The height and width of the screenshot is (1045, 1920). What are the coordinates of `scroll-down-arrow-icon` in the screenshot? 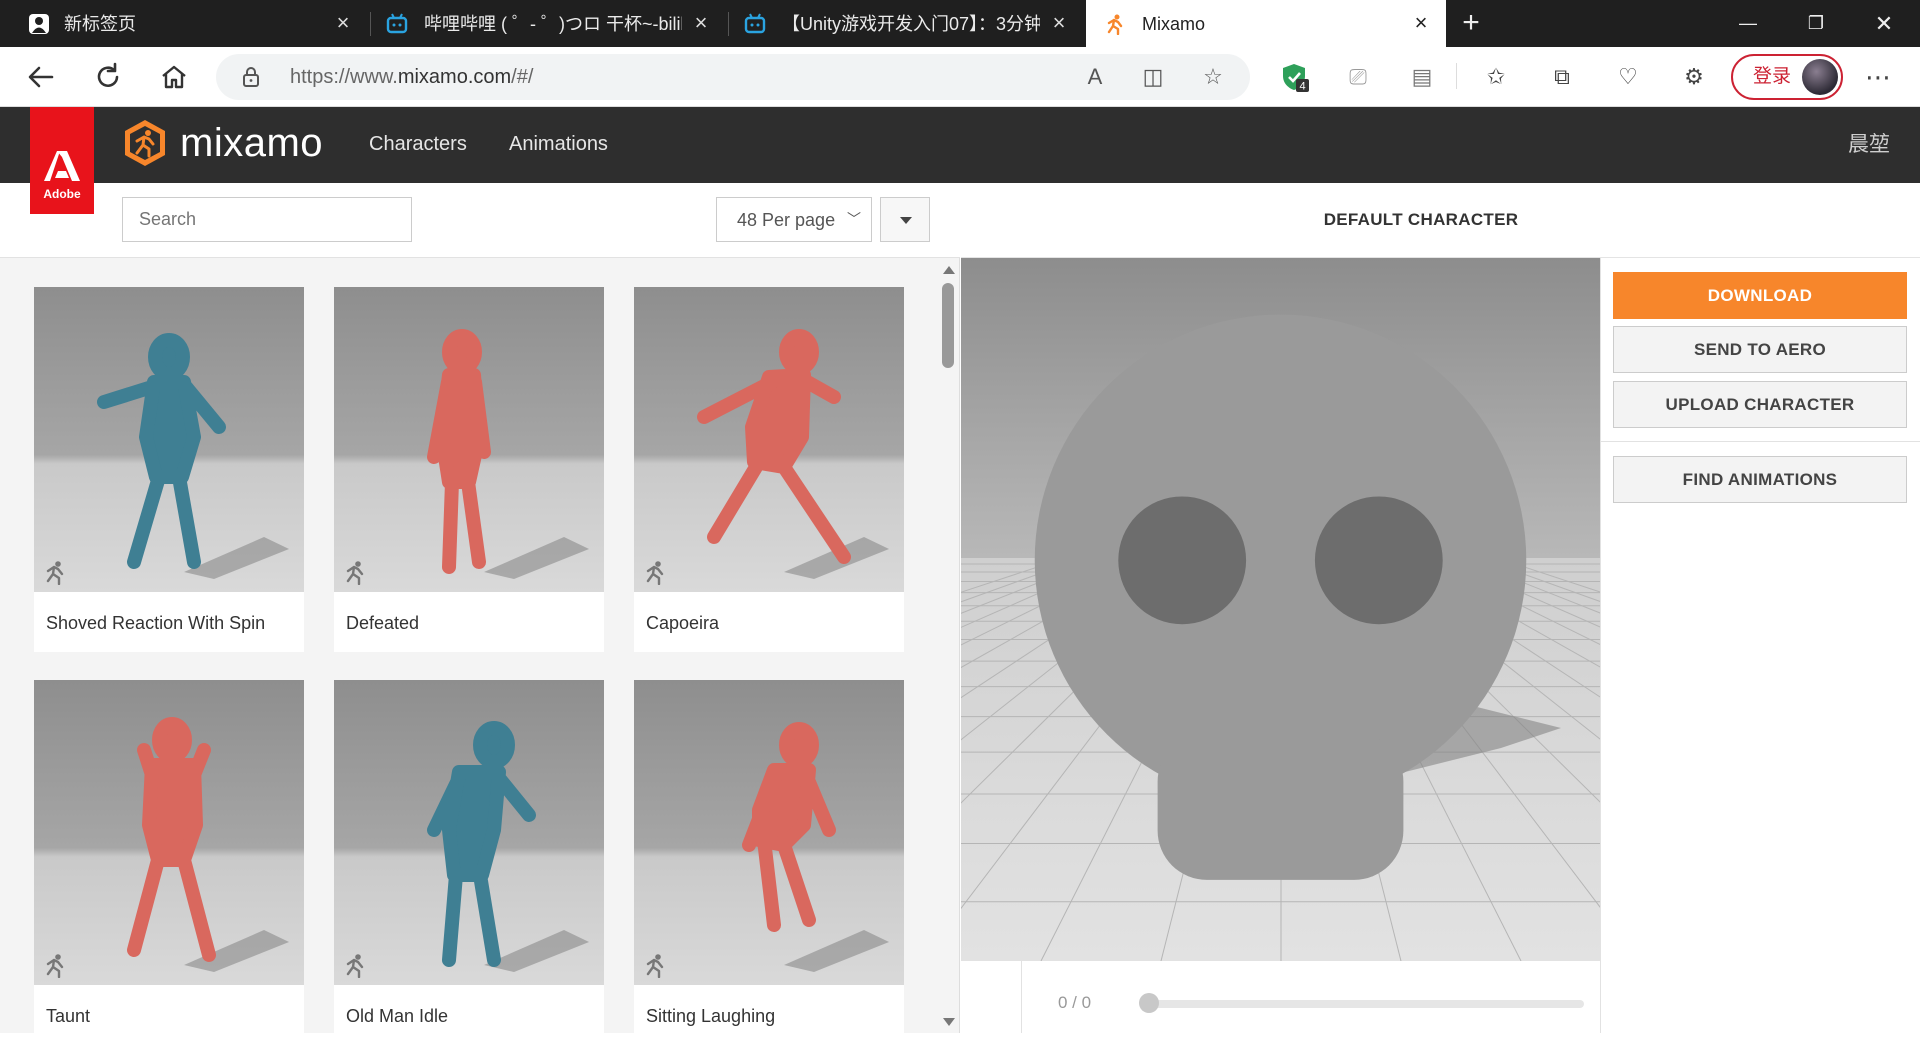 It's located at (949, 1022).